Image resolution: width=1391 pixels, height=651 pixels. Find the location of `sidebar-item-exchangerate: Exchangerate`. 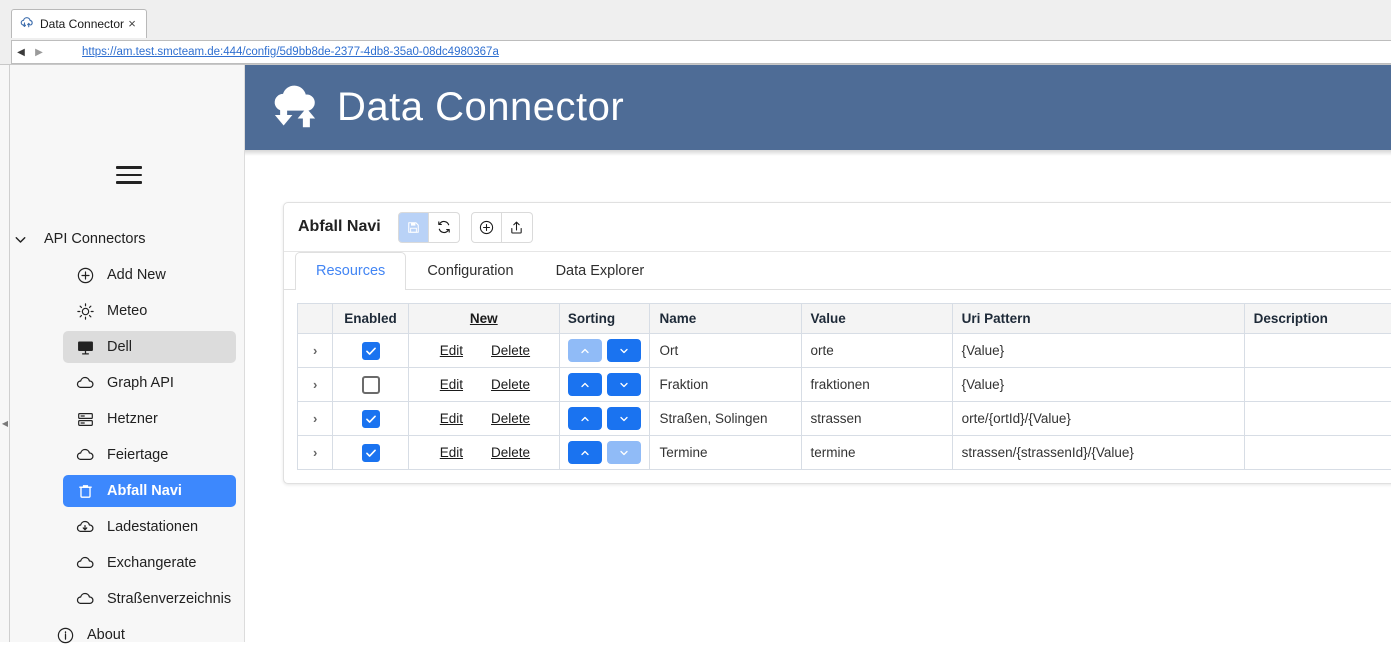

sidebar-item-exchangerate: Exchangerate is located at coordinates (149, 563).